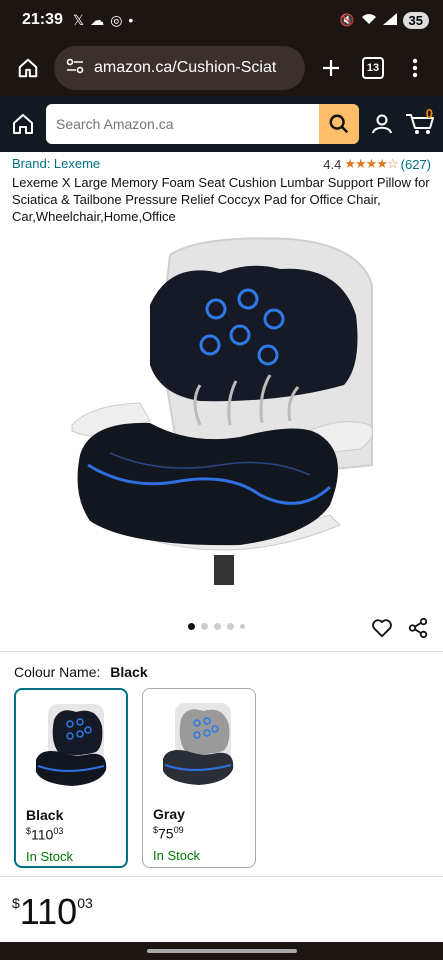 Image resolution: width=443 pixels, height=960 pixels. I want to click on colour-selector-label: Colour Name: Black, so click(221, 666).